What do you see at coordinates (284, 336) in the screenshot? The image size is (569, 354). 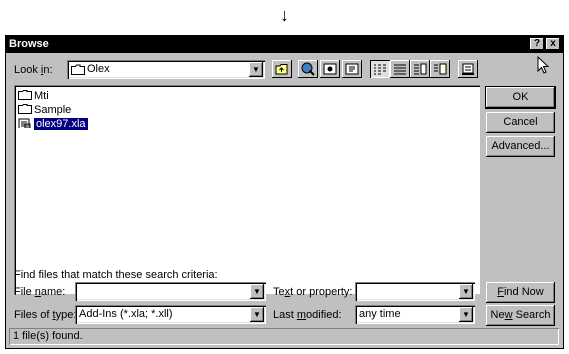 I see `status-bar: 1 file(s) found.` at bounding box center [284, 336].